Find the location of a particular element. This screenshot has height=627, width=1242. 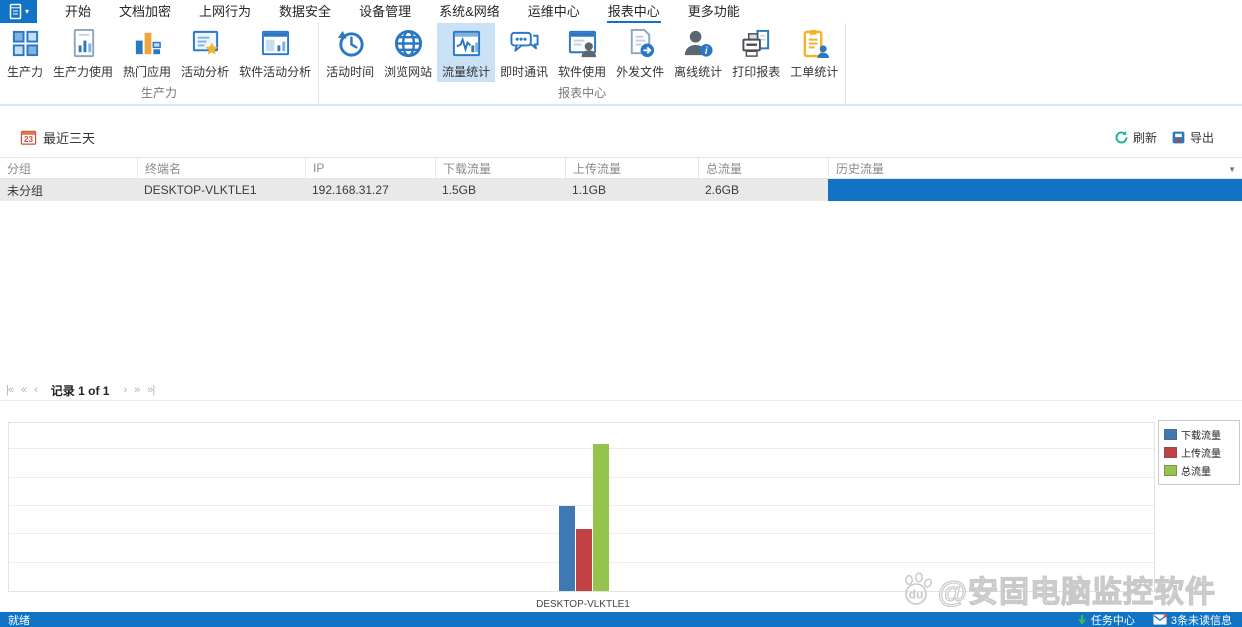

column-header-history_bar: 历史流量 is located at coordinates (1035, 168).